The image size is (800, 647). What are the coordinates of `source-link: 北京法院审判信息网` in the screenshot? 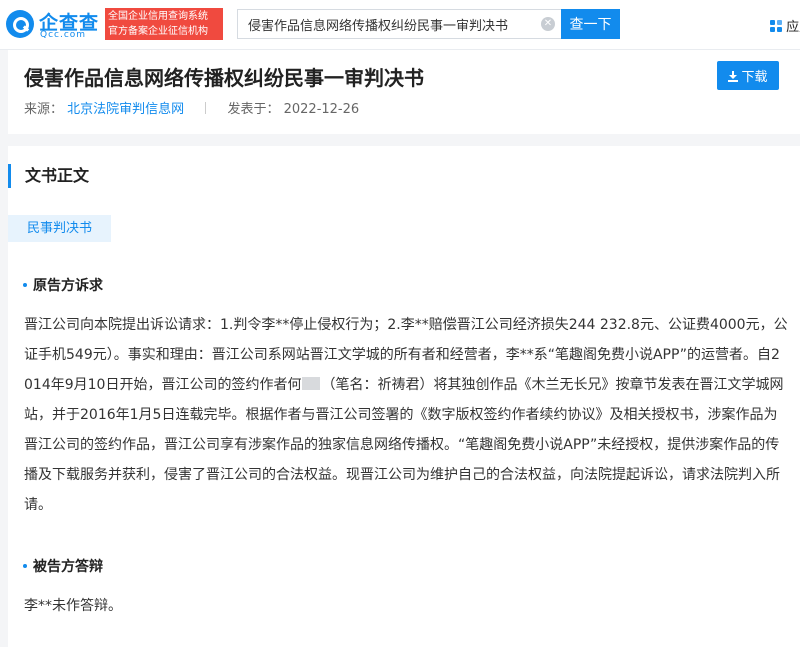 It's located at (125, 109).